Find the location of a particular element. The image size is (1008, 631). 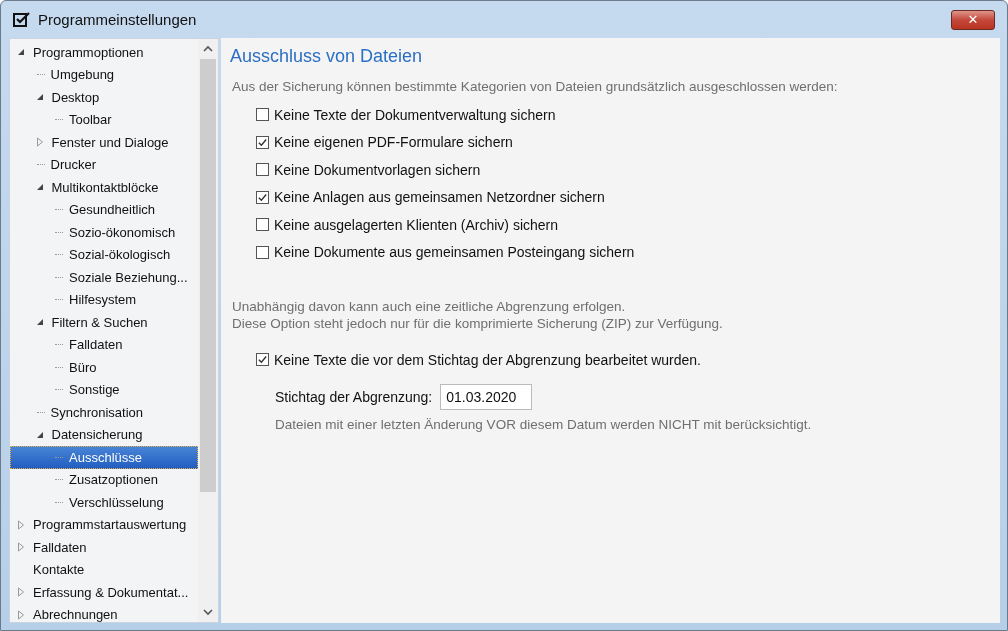

note-text: Diese Option steht jedoch nur für die komprimierte Sicherung (ZIP) zur Verfügung. is located at coordinates (478, 323).